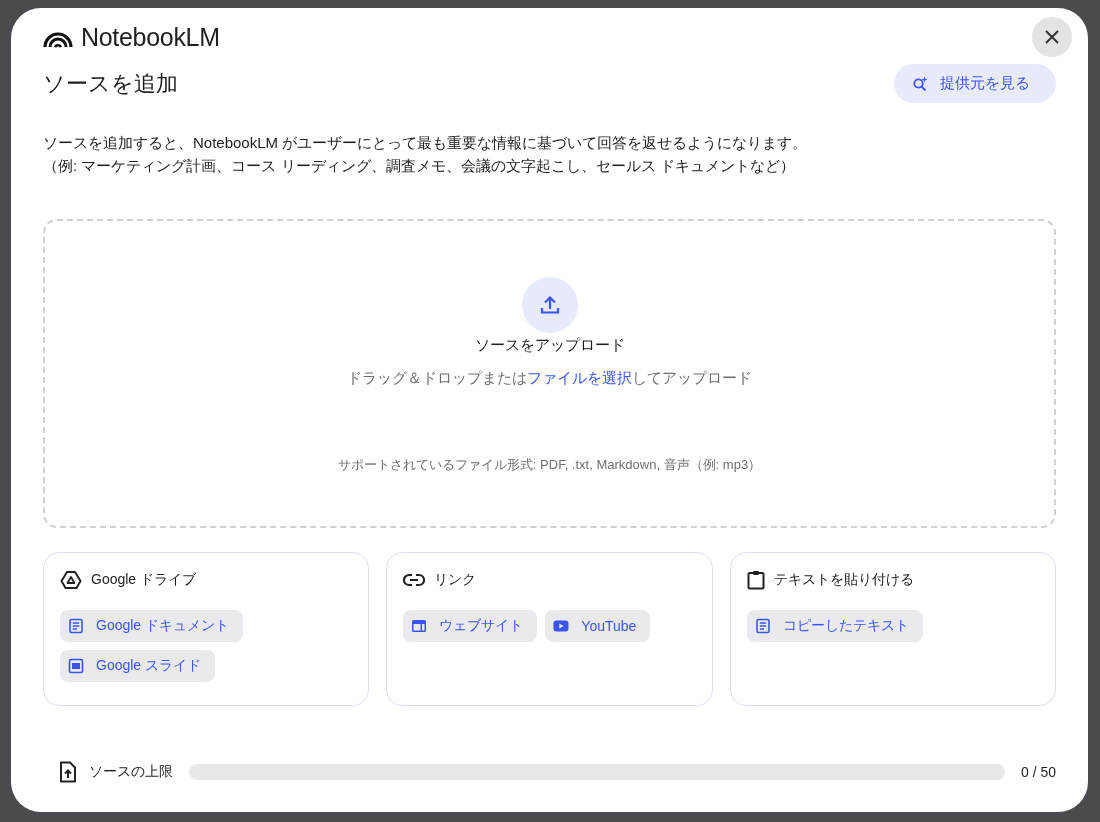  Describe the element at coordinates (455, 580) in the screenshot. I see `source-card-title: リンク` at that location.